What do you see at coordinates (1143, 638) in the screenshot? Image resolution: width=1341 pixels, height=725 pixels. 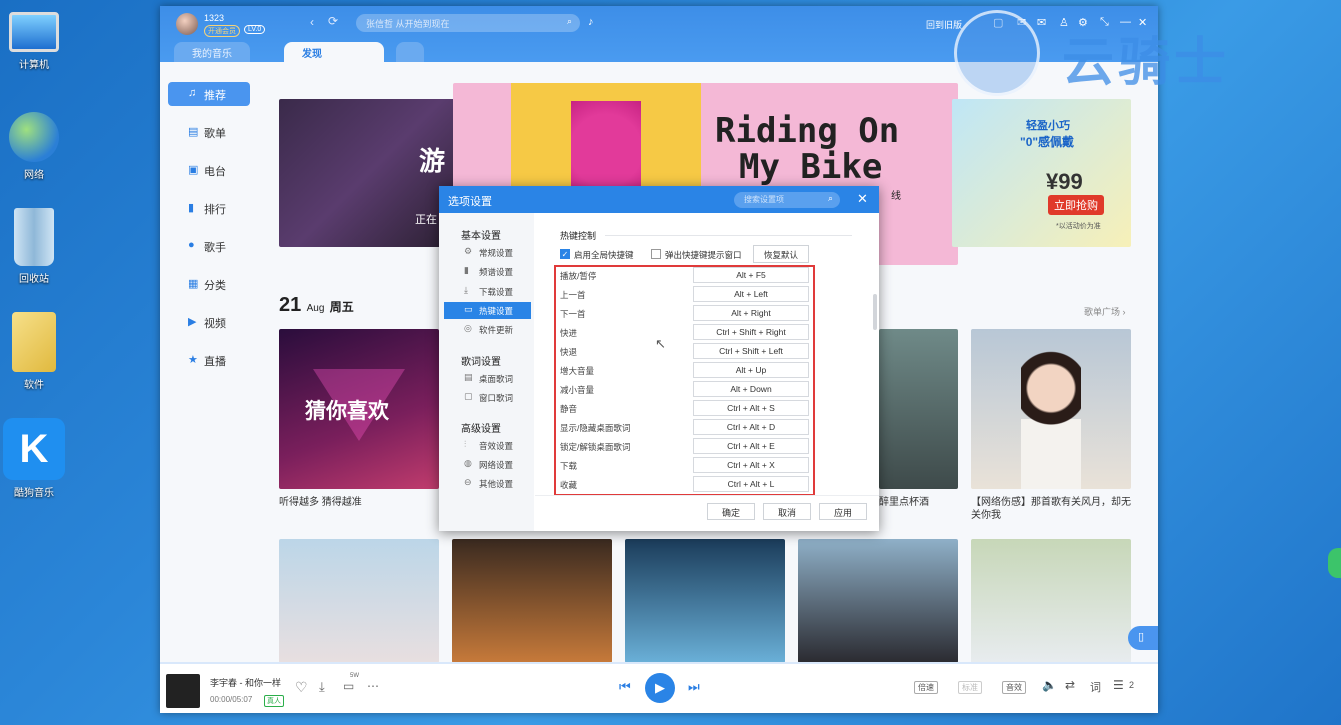 I see `mobile-sync-button: ▯` at bounding box center [1143, 638].